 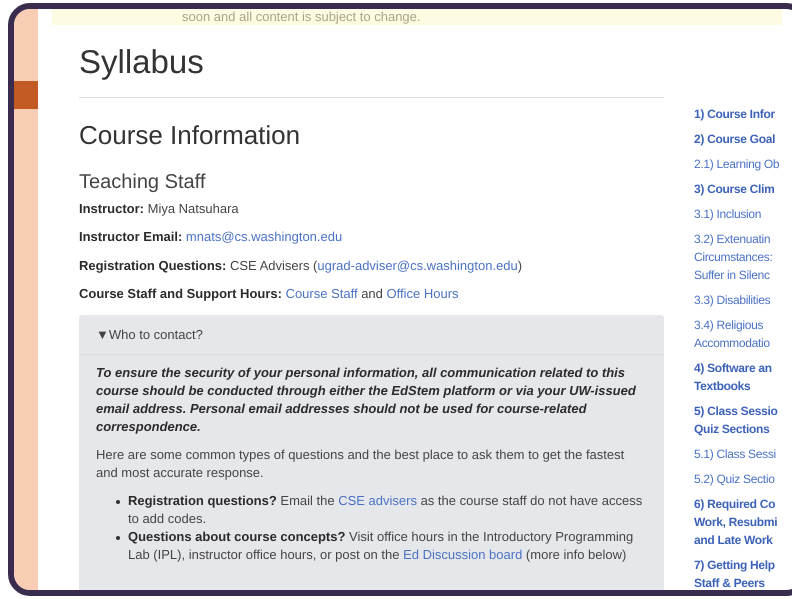 What do you see at coordinates (301, 265) in the screenshot?
I see `info-line: Registration Questions: CSE Advisers (ugrad-adviser@cs.washington.edu)` at bounding box center [301, 265].